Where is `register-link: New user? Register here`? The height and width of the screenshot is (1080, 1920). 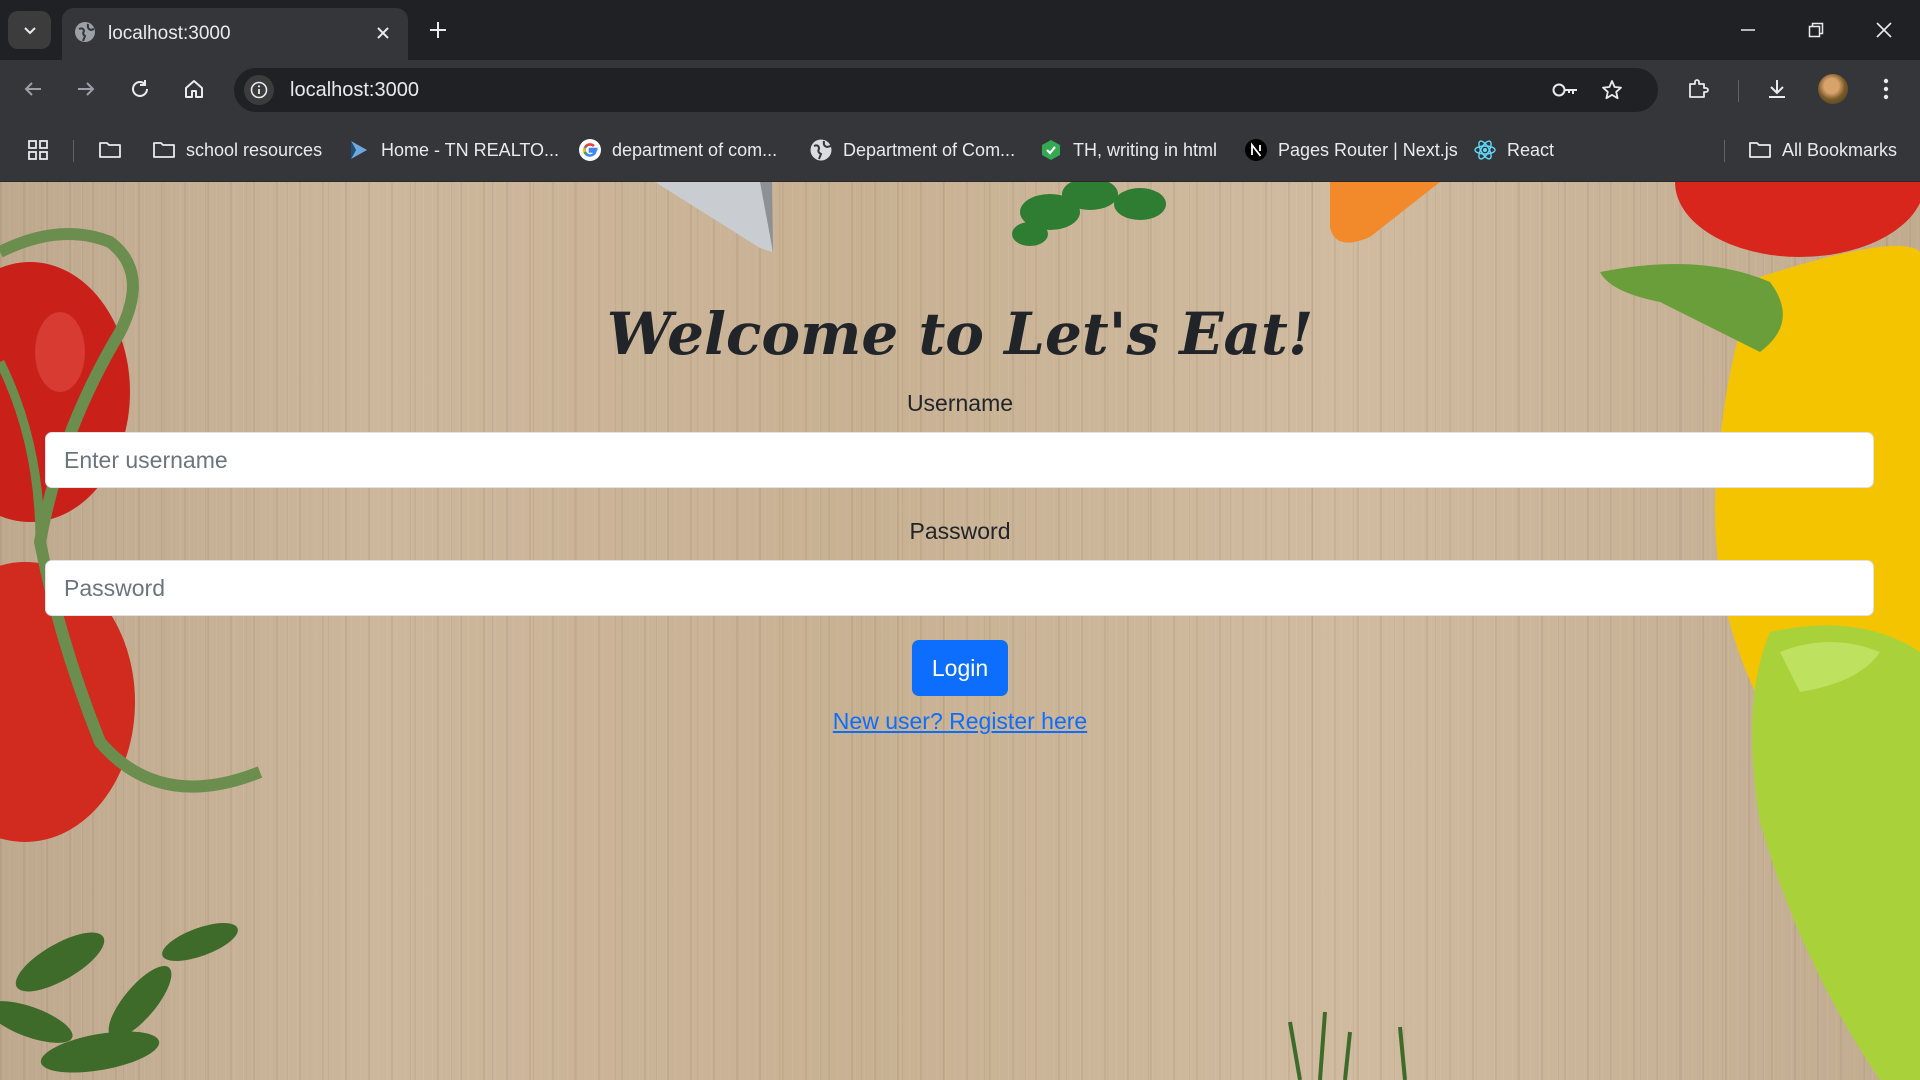 register-link: New user? Register here is located at coordinates (960, 721).